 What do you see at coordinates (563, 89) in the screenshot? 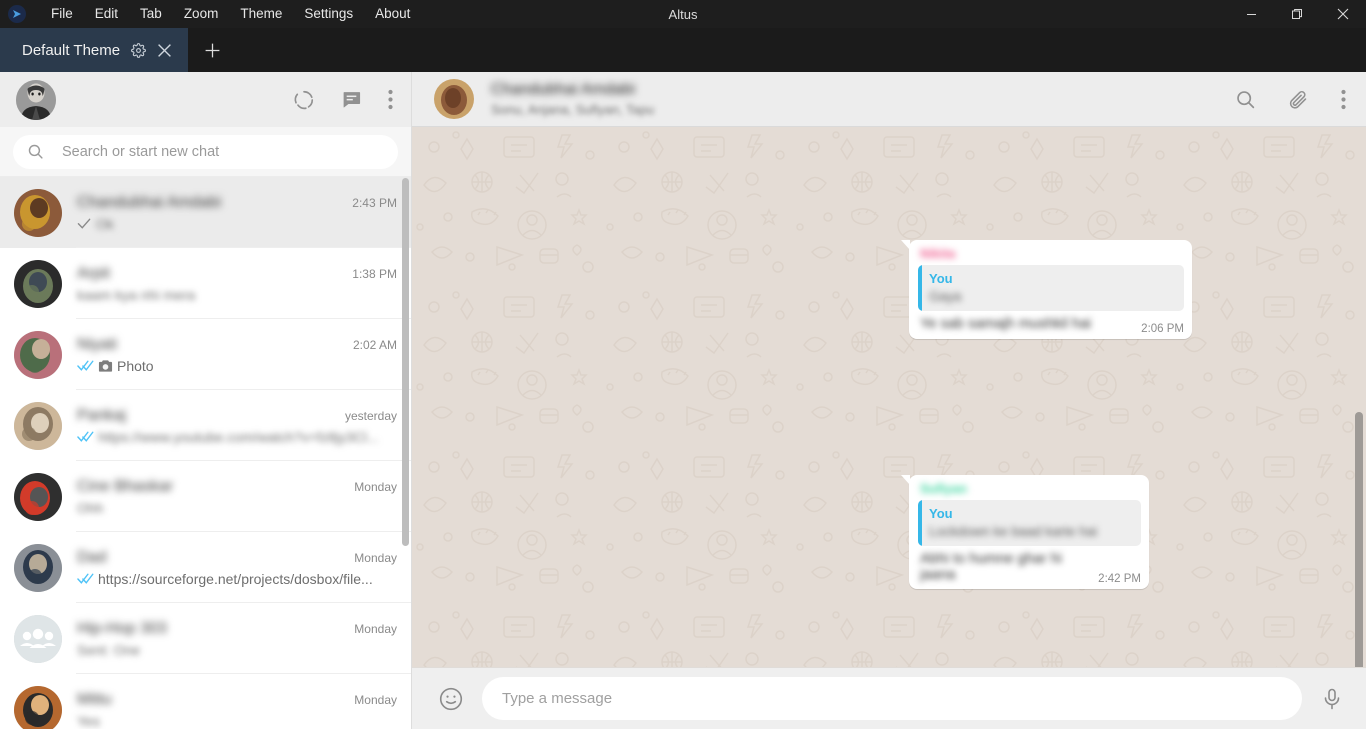
I see `chat-title: Chandubhai Amdabi` at bounding box center [563, 89].